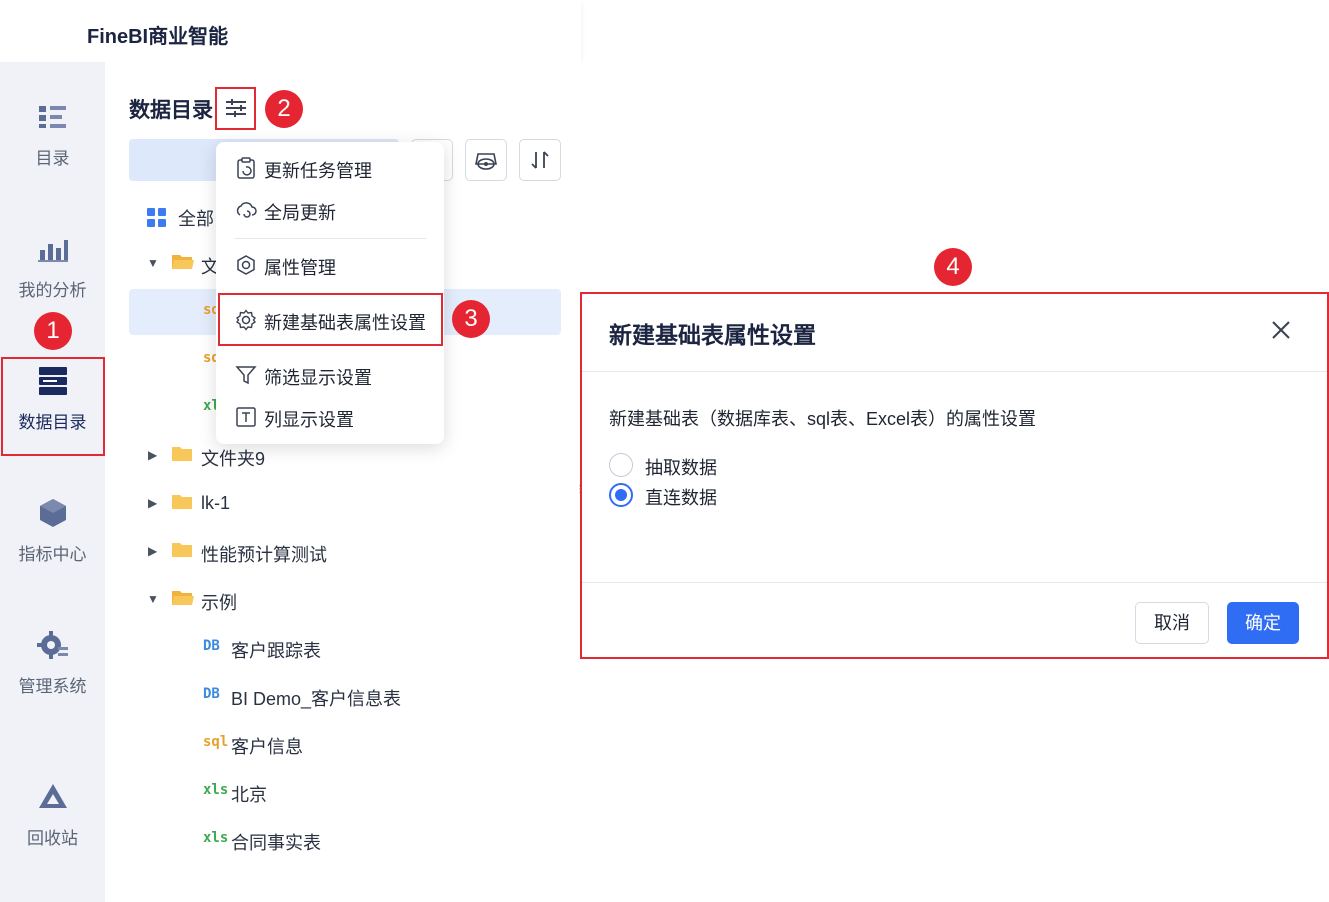 This screenshot has height=902, width=1329. I want to click on nav-item-metrics: 指标中心, so click(52, 545).